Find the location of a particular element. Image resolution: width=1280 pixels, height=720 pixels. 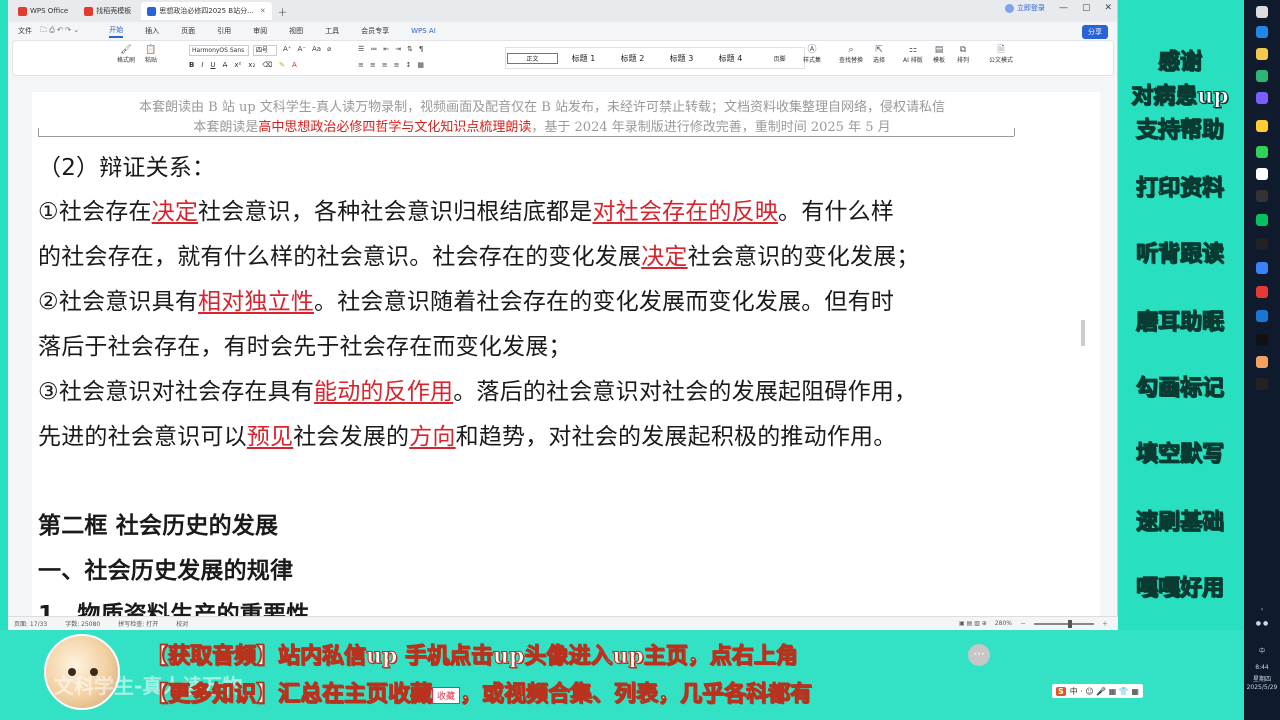

menu-file: 文件 is located at coordinates (25, 31).